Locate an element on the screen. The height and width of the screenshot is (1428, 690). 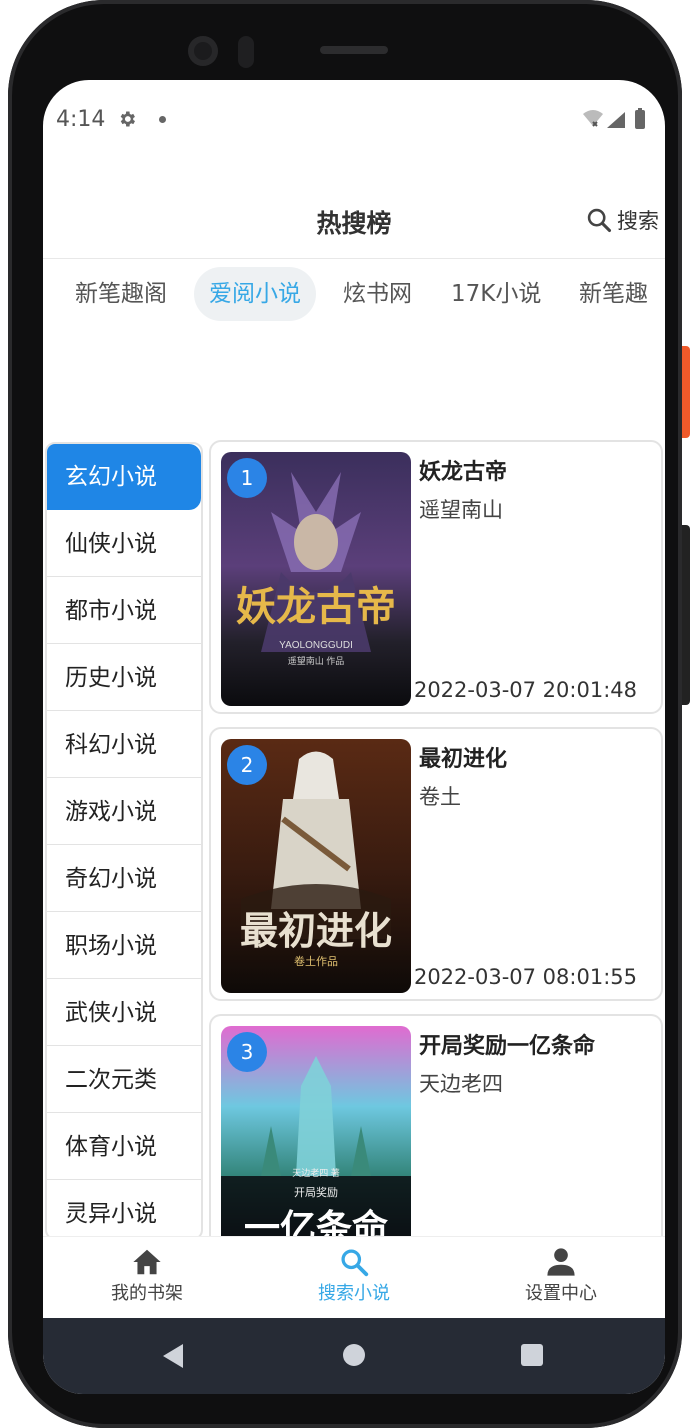
book-card: 天边老四 著 开局奖励 一亿条命 3 开局奖励一亿条命 天边老四 is located at coordinates (436, 1135).